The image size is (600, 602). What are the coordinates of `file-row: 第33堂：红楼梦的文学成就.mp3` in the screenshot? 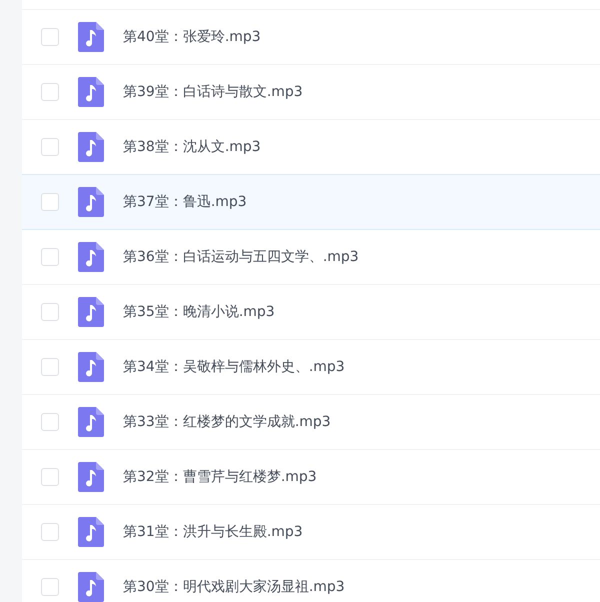 It's located at (311, 421).